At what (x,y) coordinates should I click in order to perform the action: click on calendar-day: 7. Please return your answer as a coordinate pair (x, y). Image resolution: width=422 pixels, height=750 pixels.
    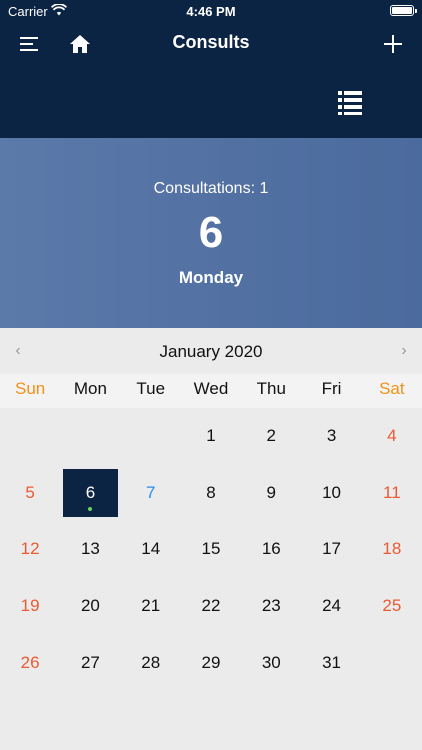
    Looking at the image, I should click on (151, 493).